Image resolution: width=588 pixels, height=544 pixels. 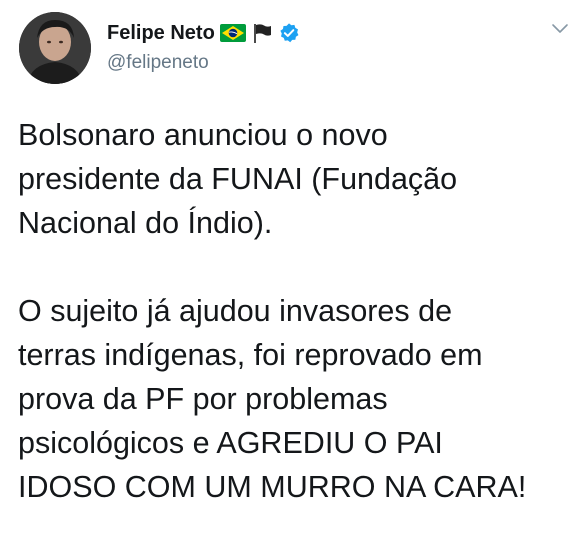 What do you see at coordinates (238, 179) in the screenshot?
I see `tweet-line: presidente da FUNAI (Fundação` at bounding box center [238, 179].